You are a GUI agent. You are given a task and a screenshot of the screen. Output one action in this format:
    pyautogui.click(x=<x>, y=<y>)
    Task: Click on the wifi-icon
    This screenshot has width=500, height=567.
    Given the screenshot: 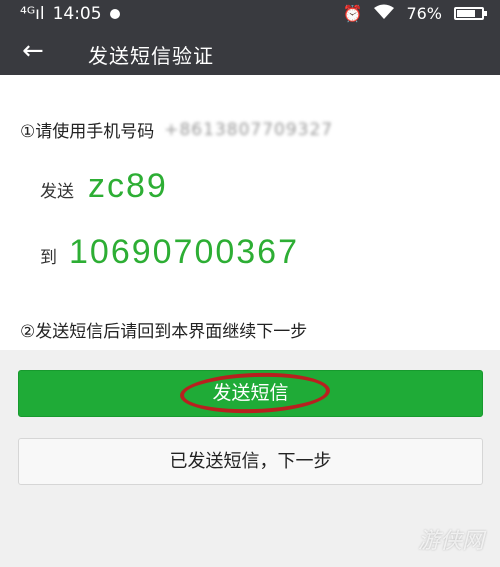 What is the action you would take?
    pyautogui.click(x=384, y=13)
    